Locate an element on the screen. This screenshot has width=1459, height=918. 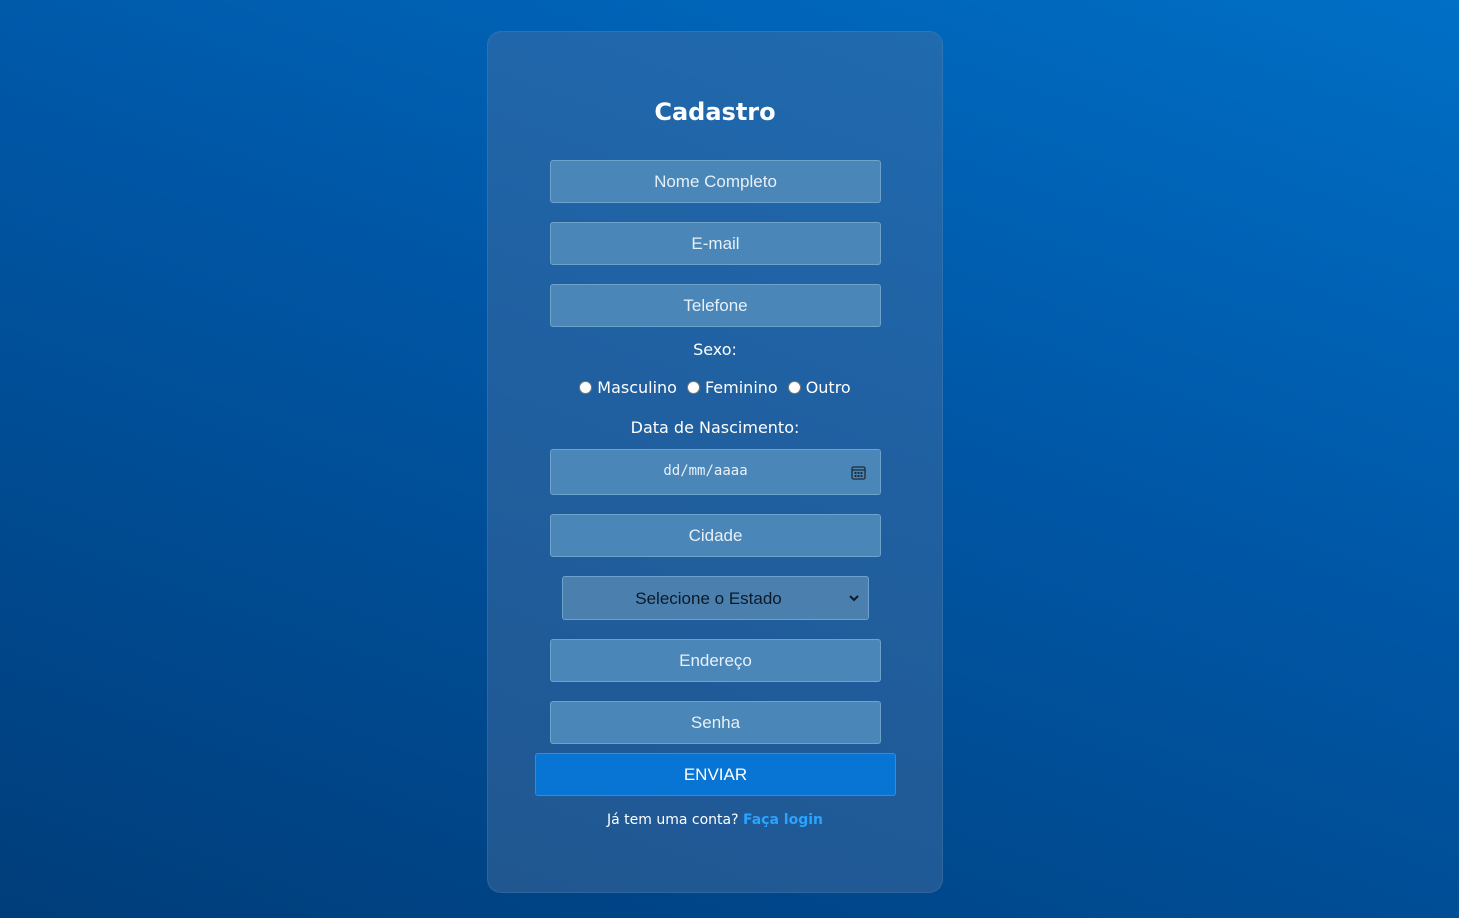
birthdate-label: Data de Nascimento: is located at coordinates (715, 427).